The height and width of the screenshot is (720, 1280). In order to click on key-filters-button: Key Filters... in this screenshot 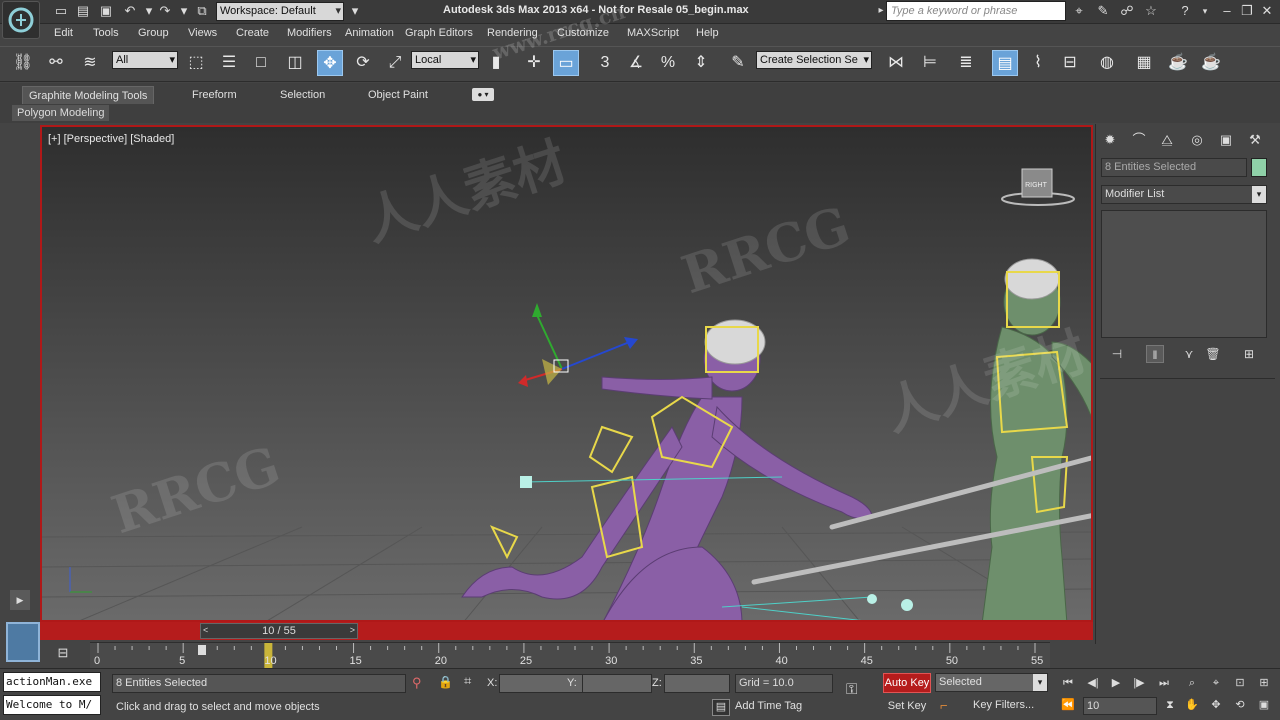, I will do `click(1003, 705)`.